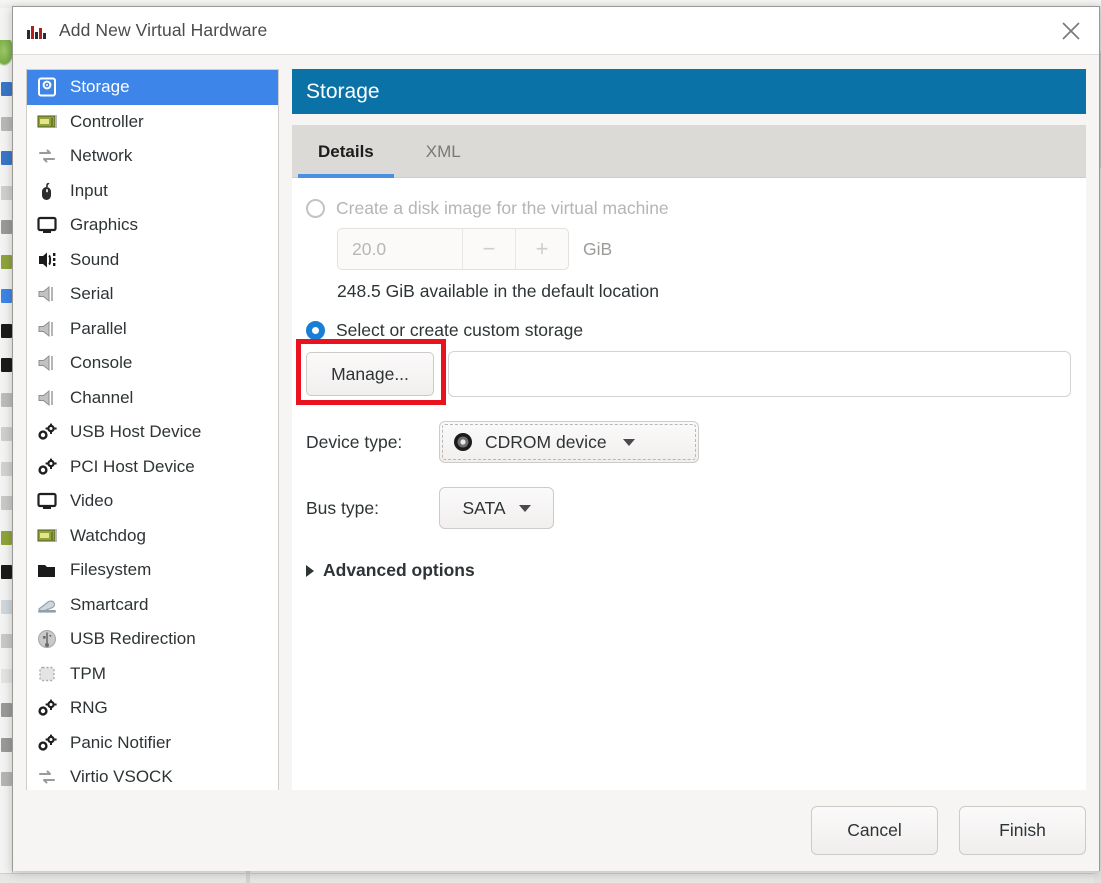 The height and width of the screenshot is (883, 1101). What do you see at coordinates (47, 156) in the screenshot?
I see `network-icon` at bounding box center [47, 156].